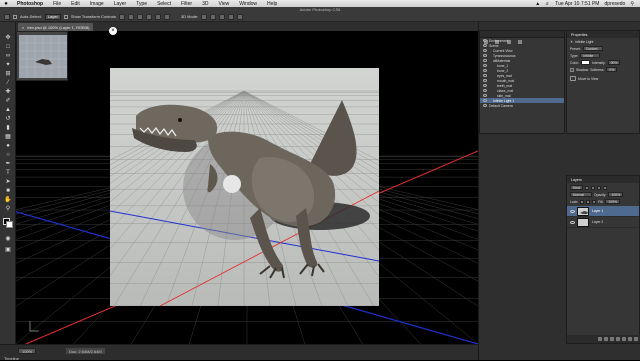  What do you see at coordinates (232, 184) in the screenshot?
I see `light-handle-sphere` at bounding box center [232, 184].